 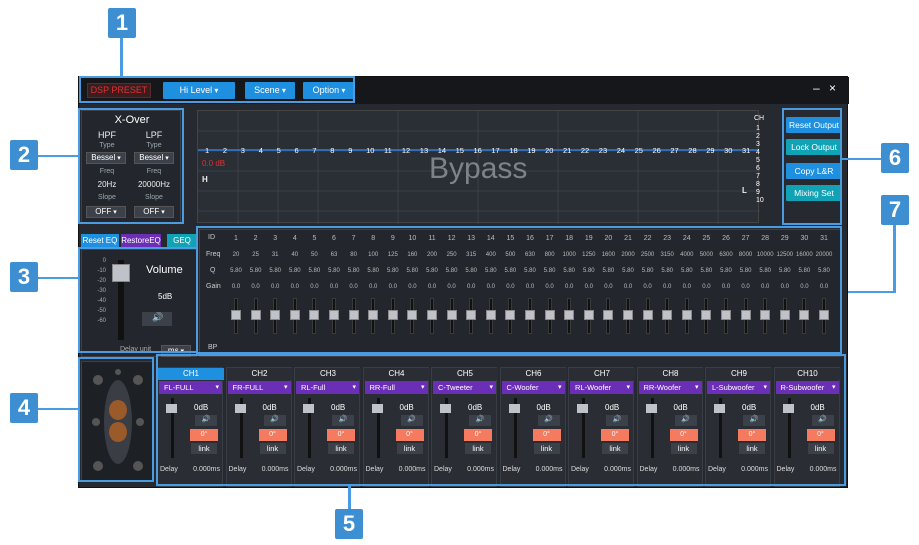 What do you see at coordinates (121, 57) in the screenshot?
I see `callout-1-leader` at bounding box center [121, 57].